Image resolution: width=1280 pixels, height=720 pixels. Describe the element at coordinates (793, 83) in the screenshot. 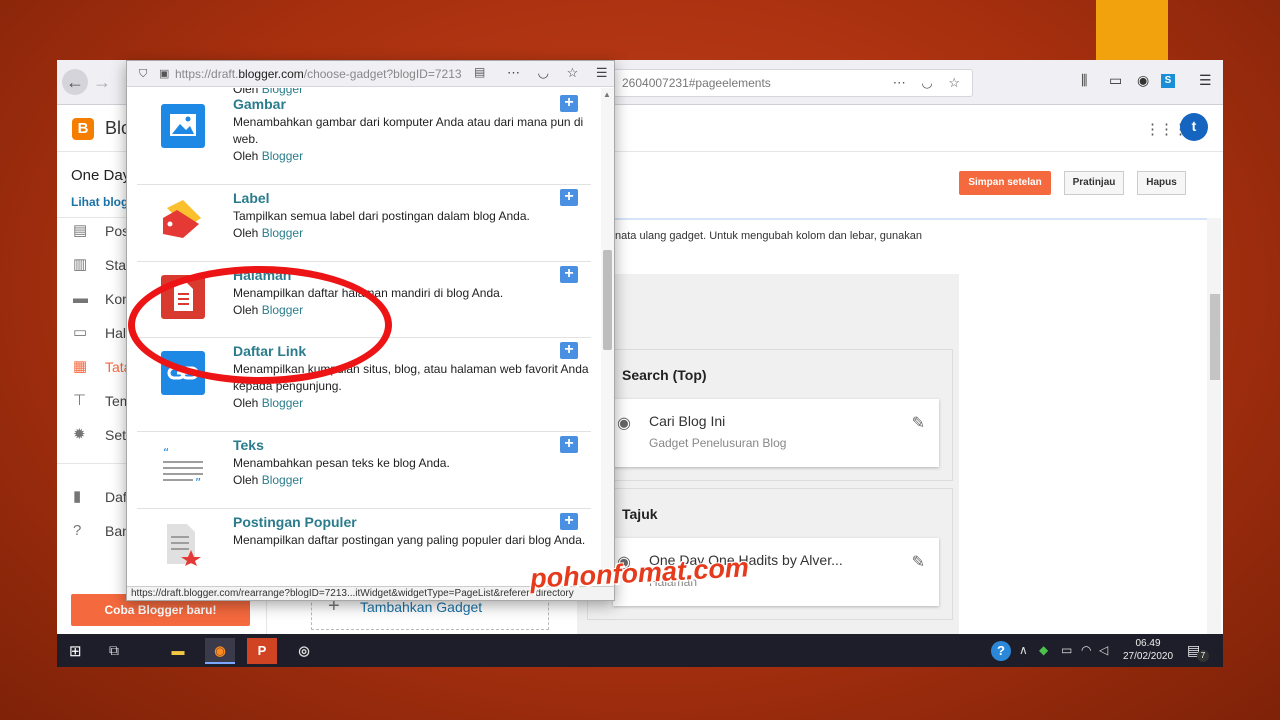

I see `address-bar: 2604007231#pageelements ⋯ ◡ ☆` at that location.